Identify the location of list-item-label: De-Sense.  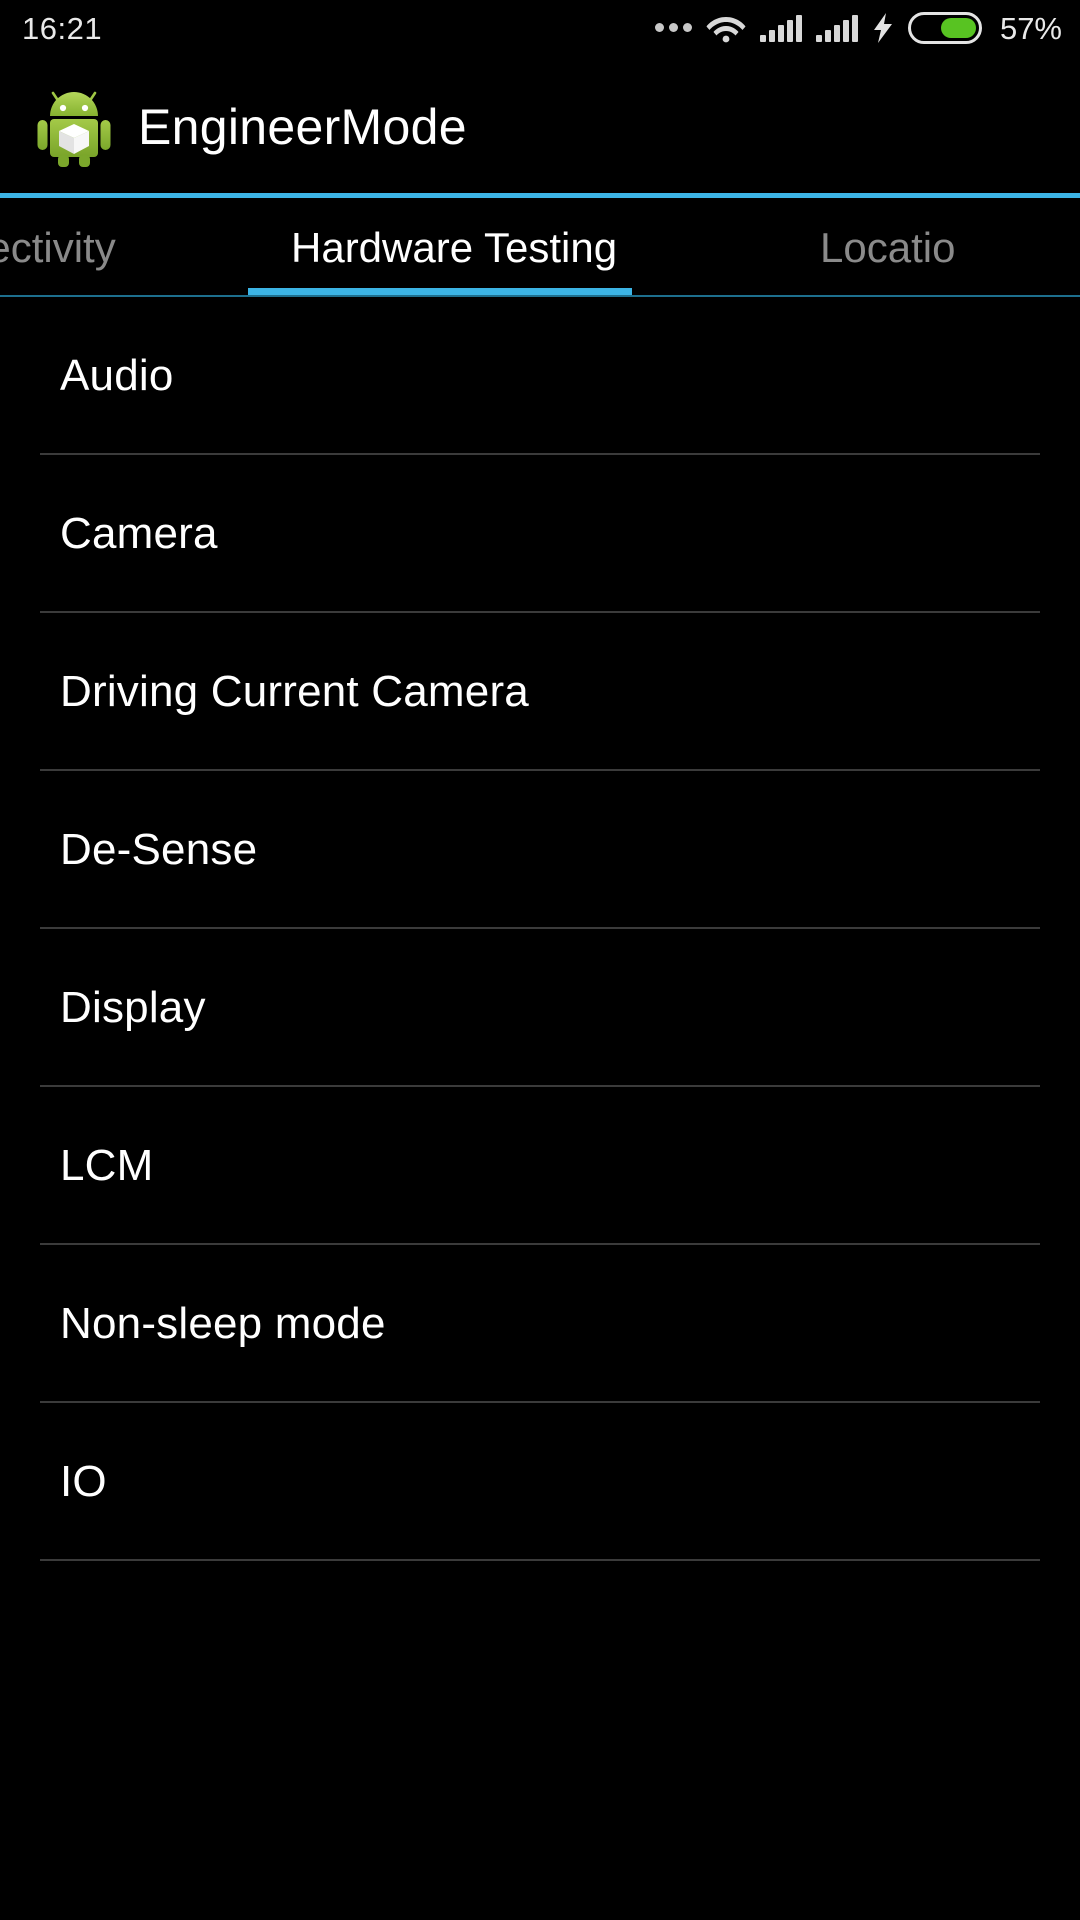
(159, 849).